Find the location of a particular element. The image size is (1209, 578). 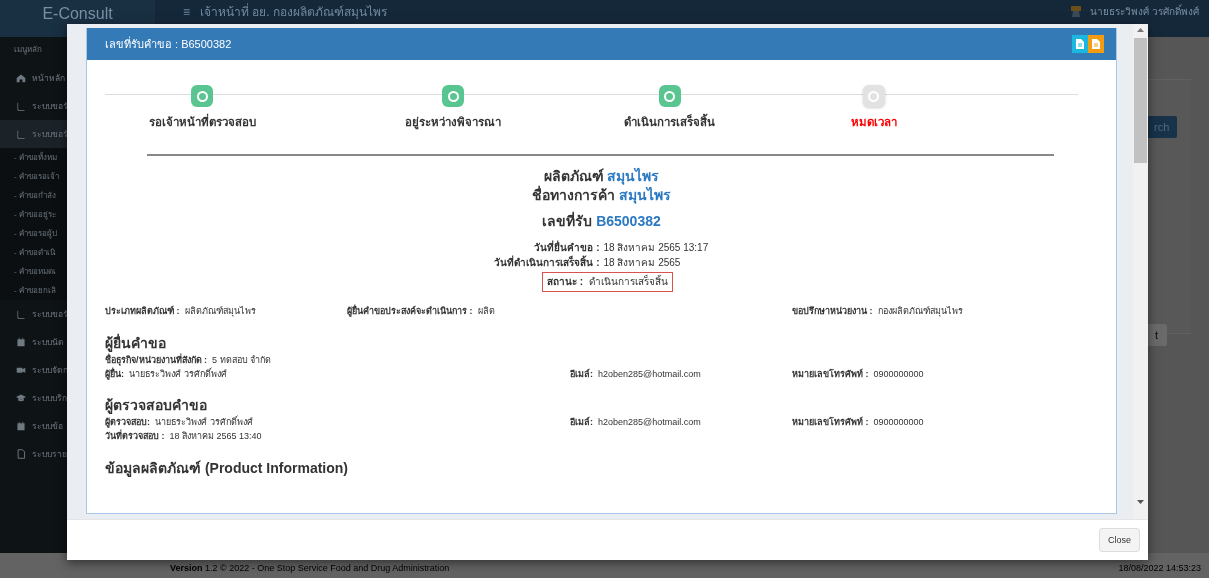

field-value: ผลิต is located at coordinates (486, 311).